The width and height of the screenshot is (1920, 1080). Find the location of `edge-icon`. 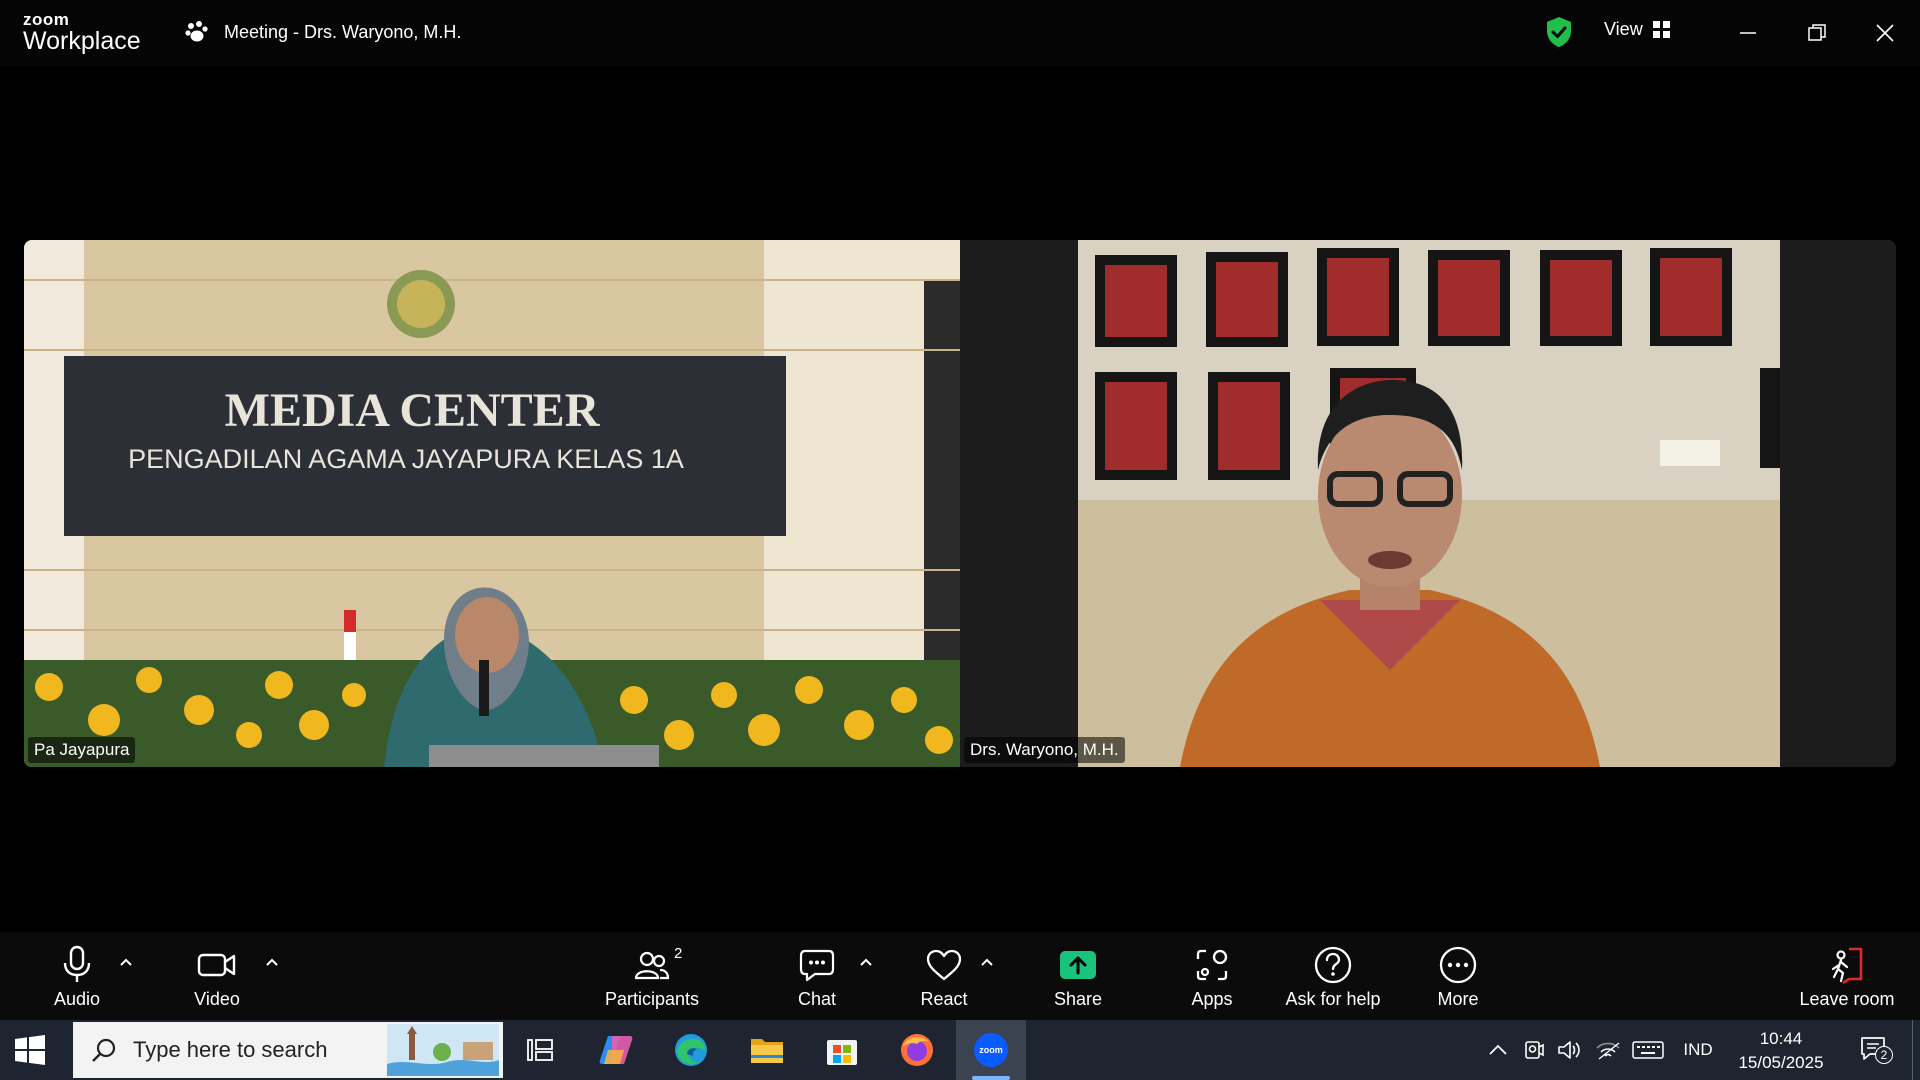

edge-icon is located at coordinates (691, 1050).